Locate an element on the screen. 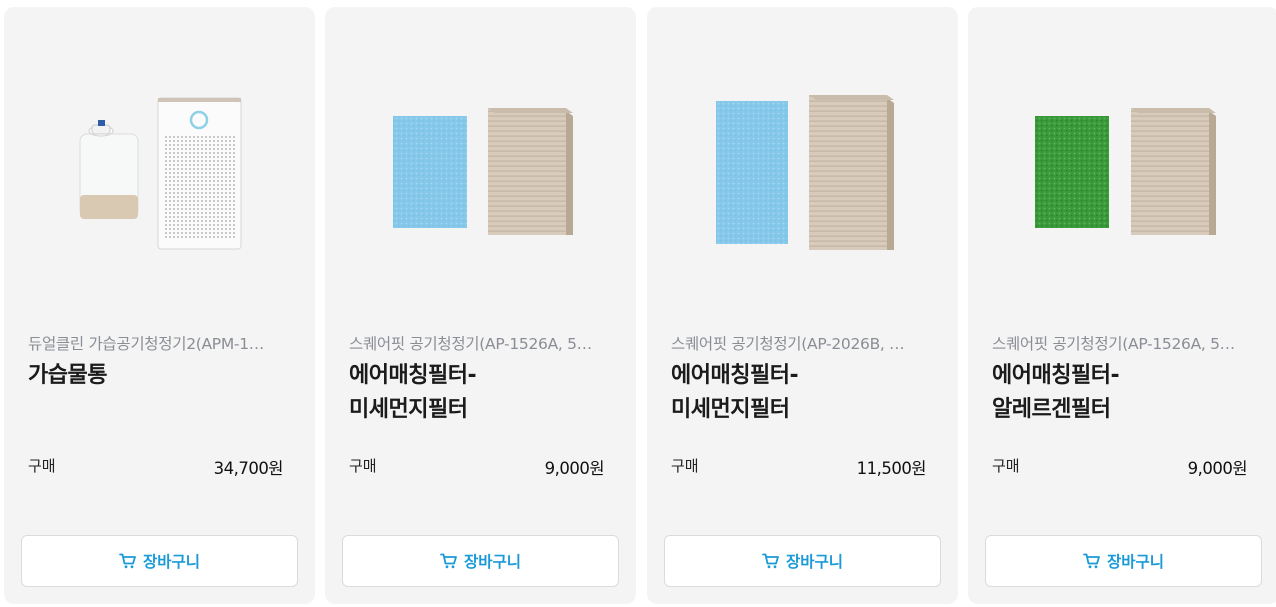 The width and height of the screenshot is (1276, 607). product-title: 가습물통 is located at coordinates (163, 376).